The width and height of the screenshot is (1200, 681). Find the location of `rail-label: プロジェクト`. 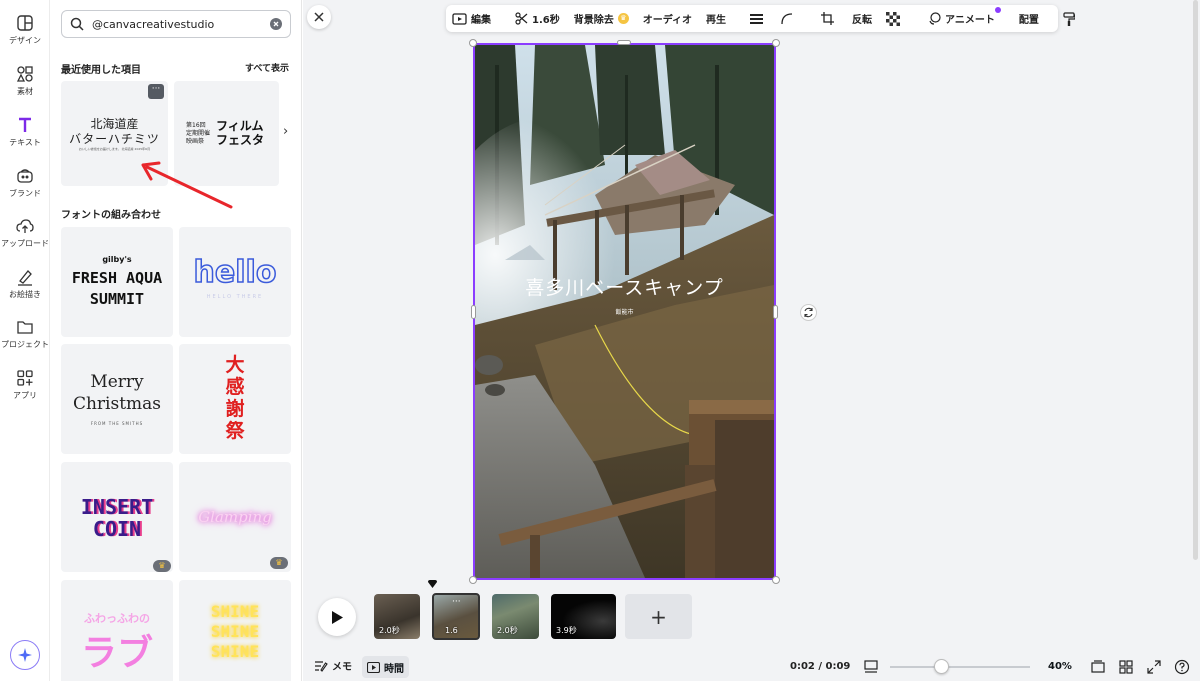

rail-label: プロジェクト is located at coordinates (25, 344).